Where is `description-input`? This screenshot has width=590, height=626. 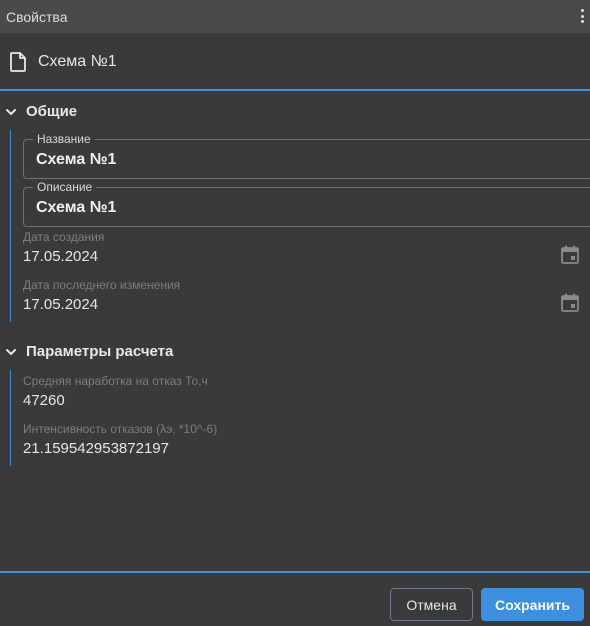 description-input is located at coordinates (306, 208).